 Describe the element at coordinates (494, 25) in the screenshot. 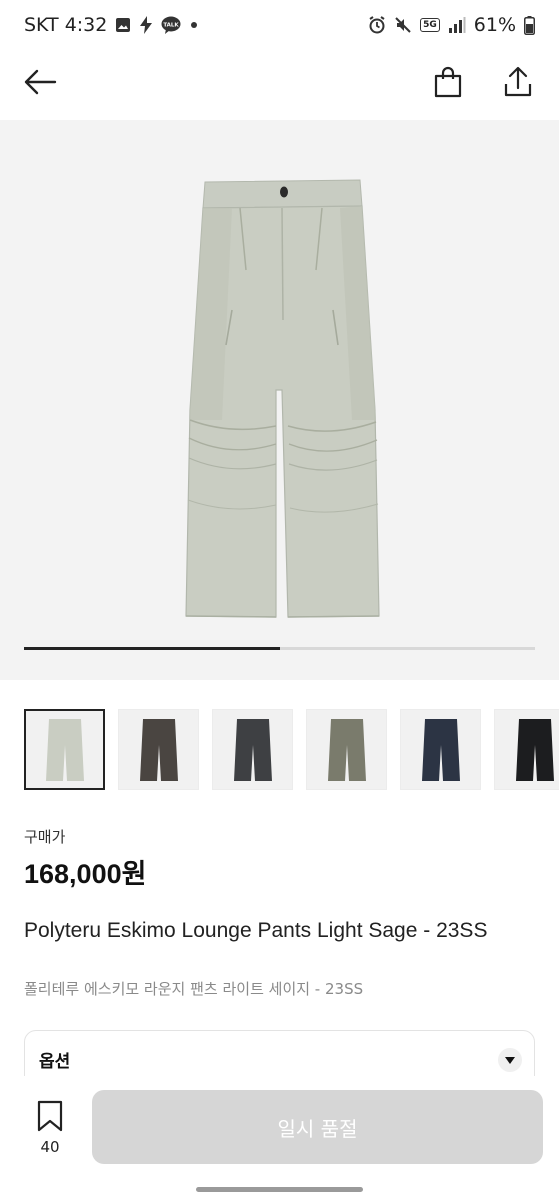

I see `battery-percent: 61%` at that location.